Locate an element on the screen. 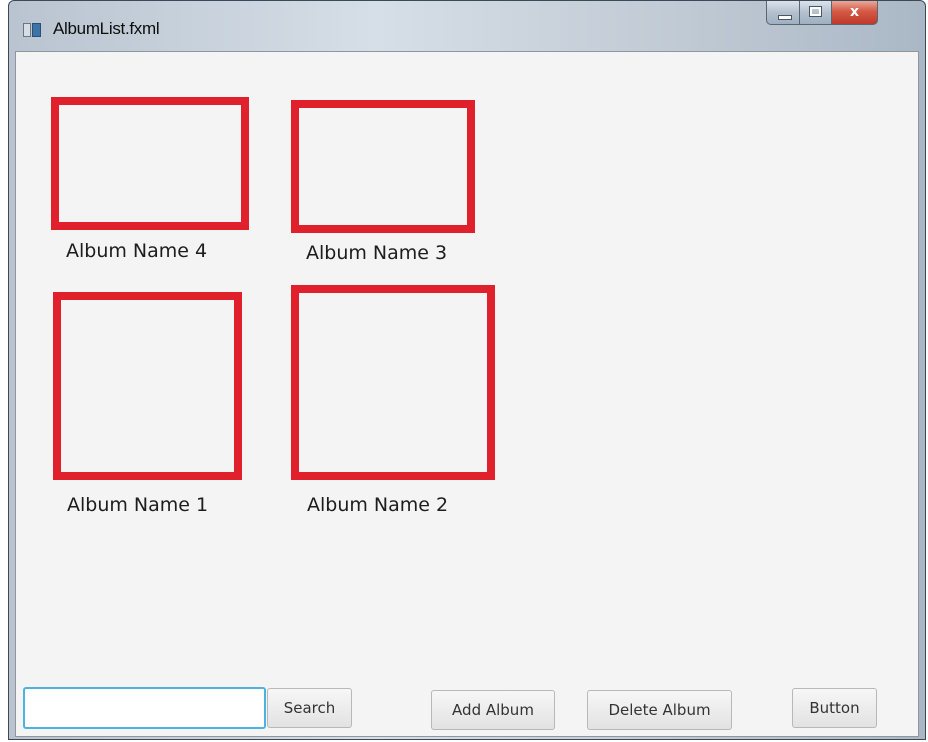 This screenshot has height=742, width=928. album-name-label: Album Name 3 is located at coordinates (377, 253).